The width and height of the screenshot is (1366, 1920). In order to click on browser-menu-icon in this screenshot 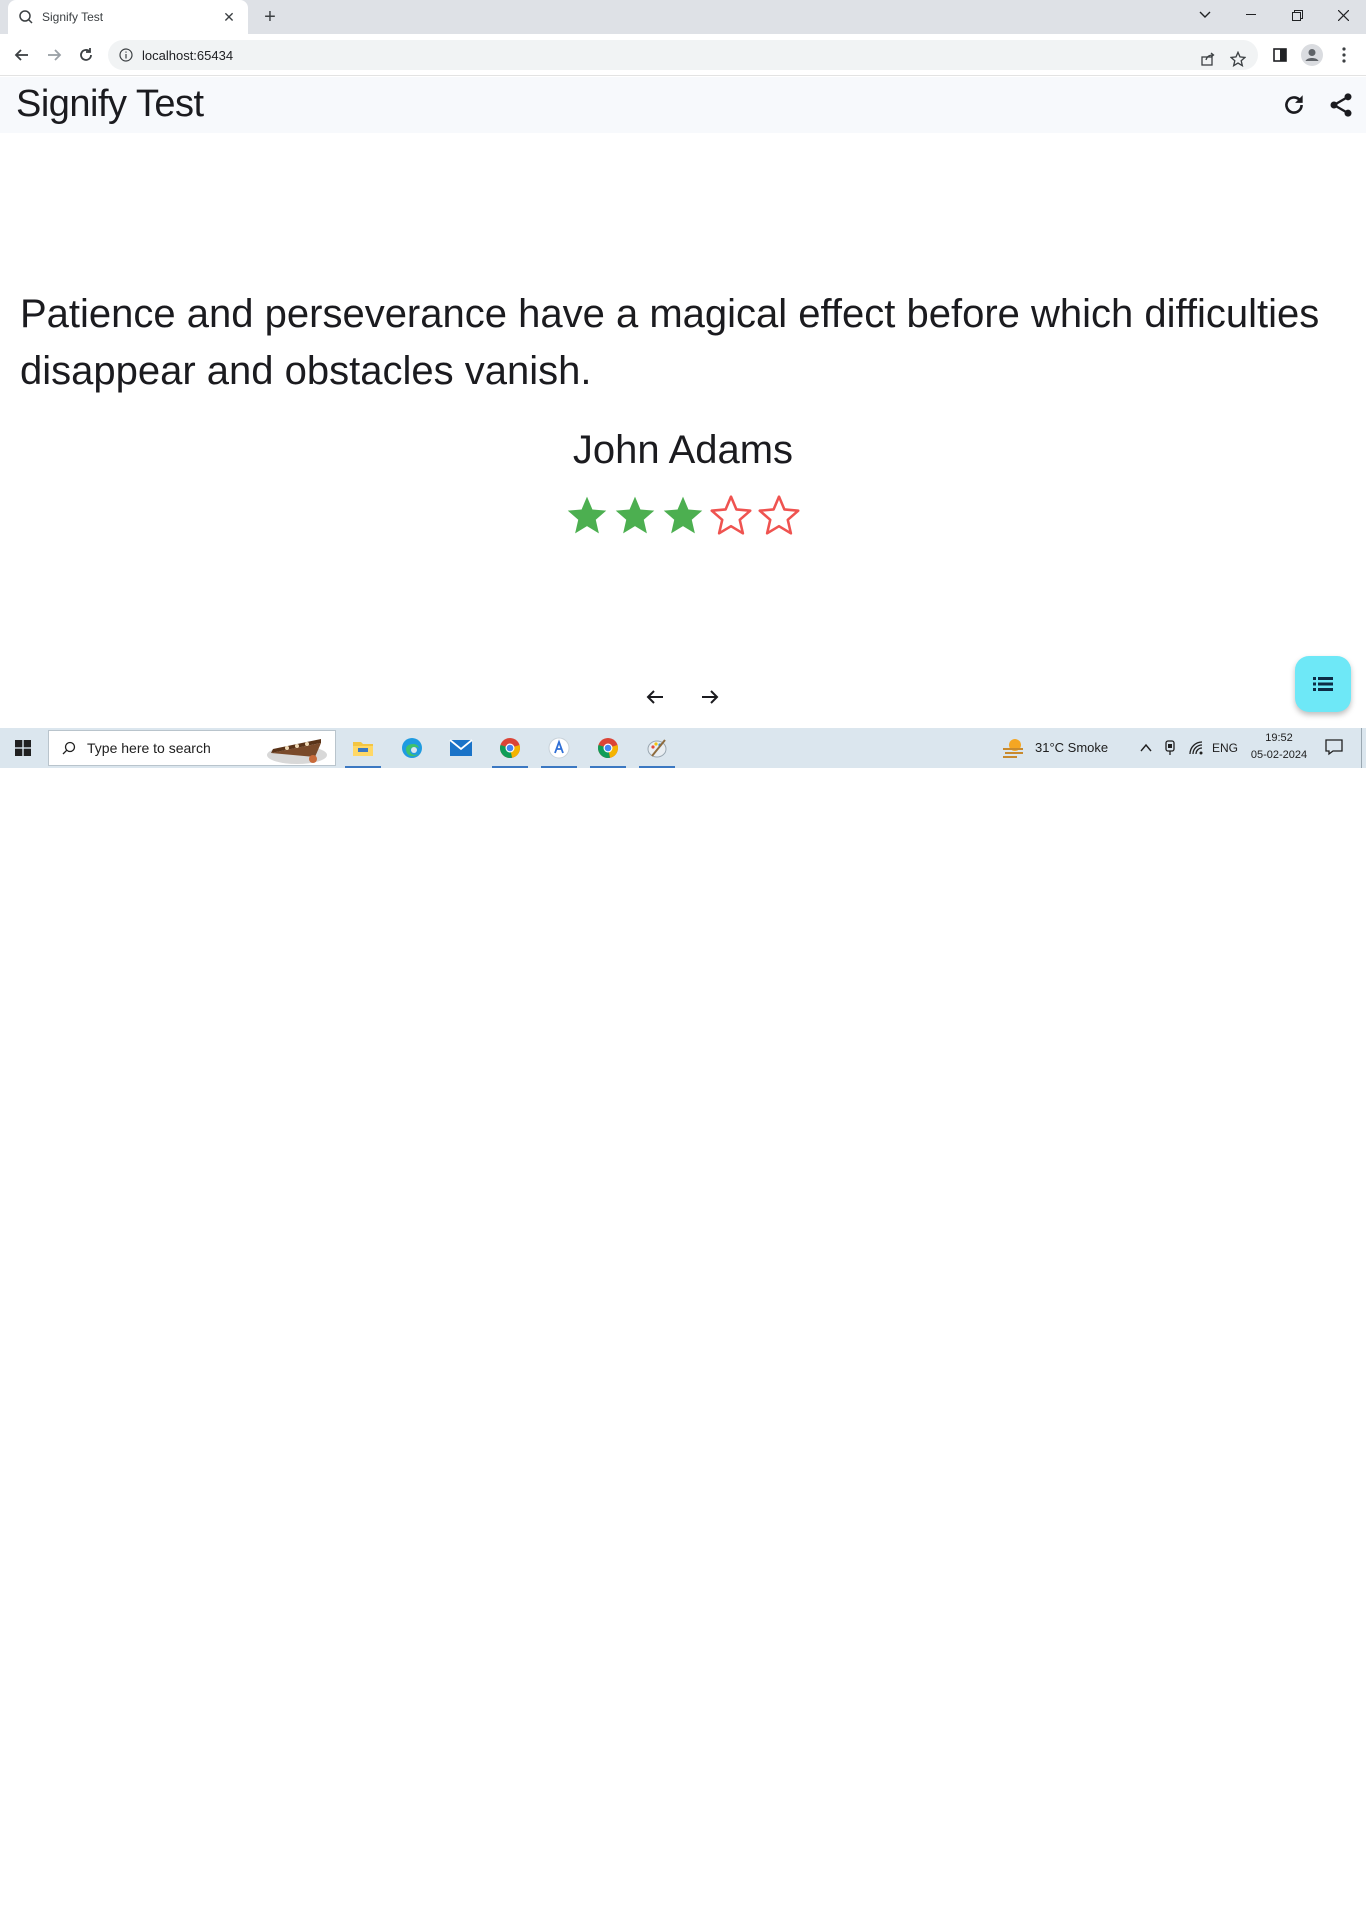, I will do `click(1344, 55)`.